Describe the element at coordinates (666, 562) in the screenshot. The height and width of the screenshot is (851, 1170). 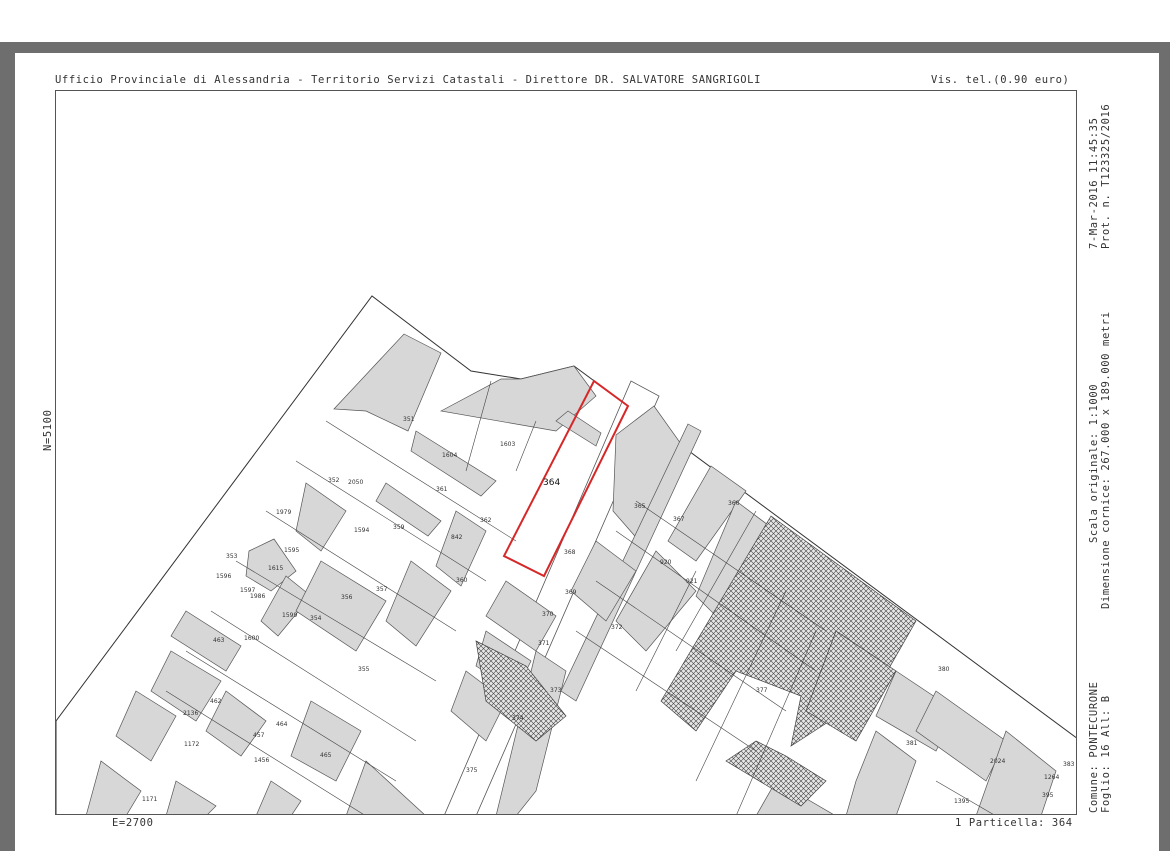
I see `svg-text: 920` at that location.